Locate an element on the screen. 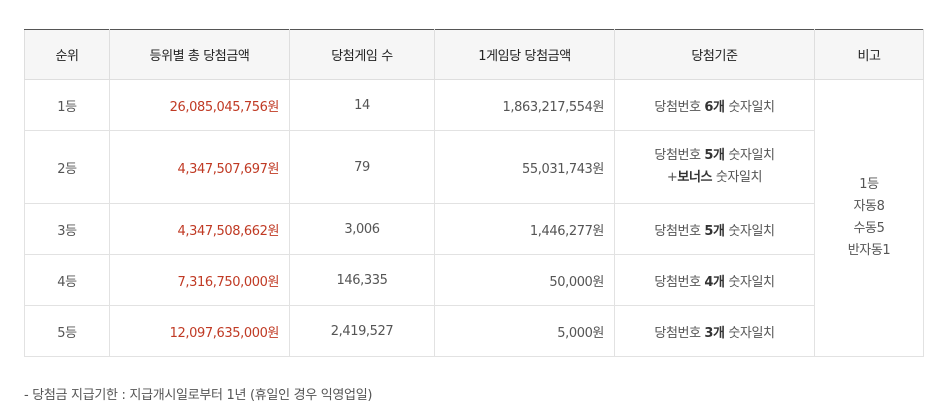 This screenshot has height=410, width=948. criteria-count: 6개 is located at coordinates (714, 107).